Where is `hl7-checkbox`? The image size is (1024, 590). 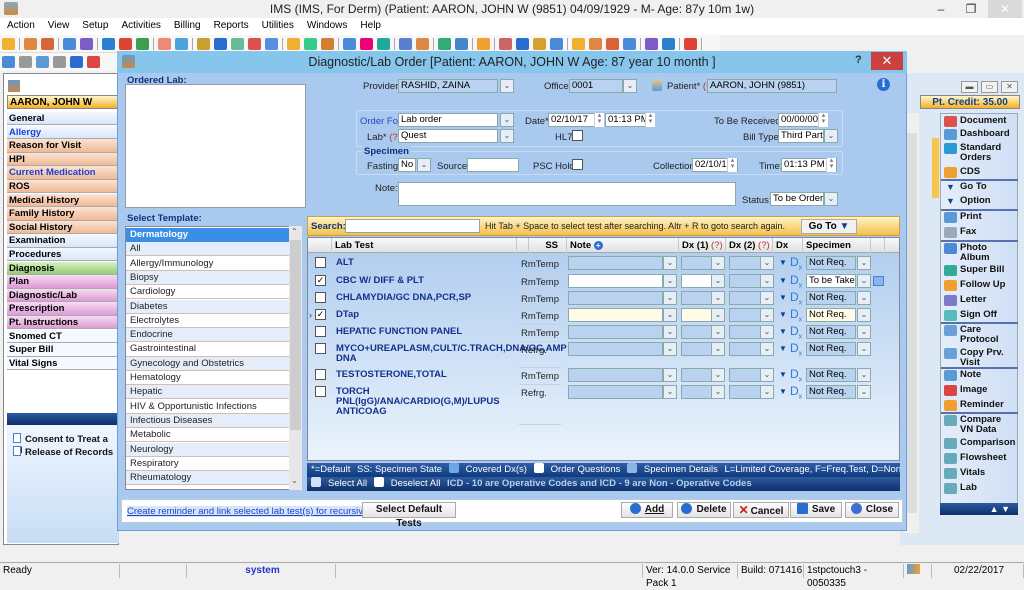
hl7-checkbox is located at coordinates (577, 135).